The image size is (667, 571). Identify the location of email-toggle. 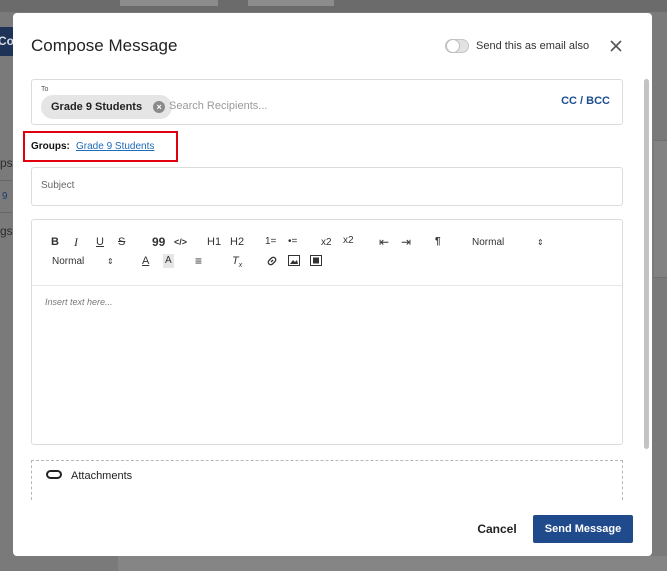
(457, 46).